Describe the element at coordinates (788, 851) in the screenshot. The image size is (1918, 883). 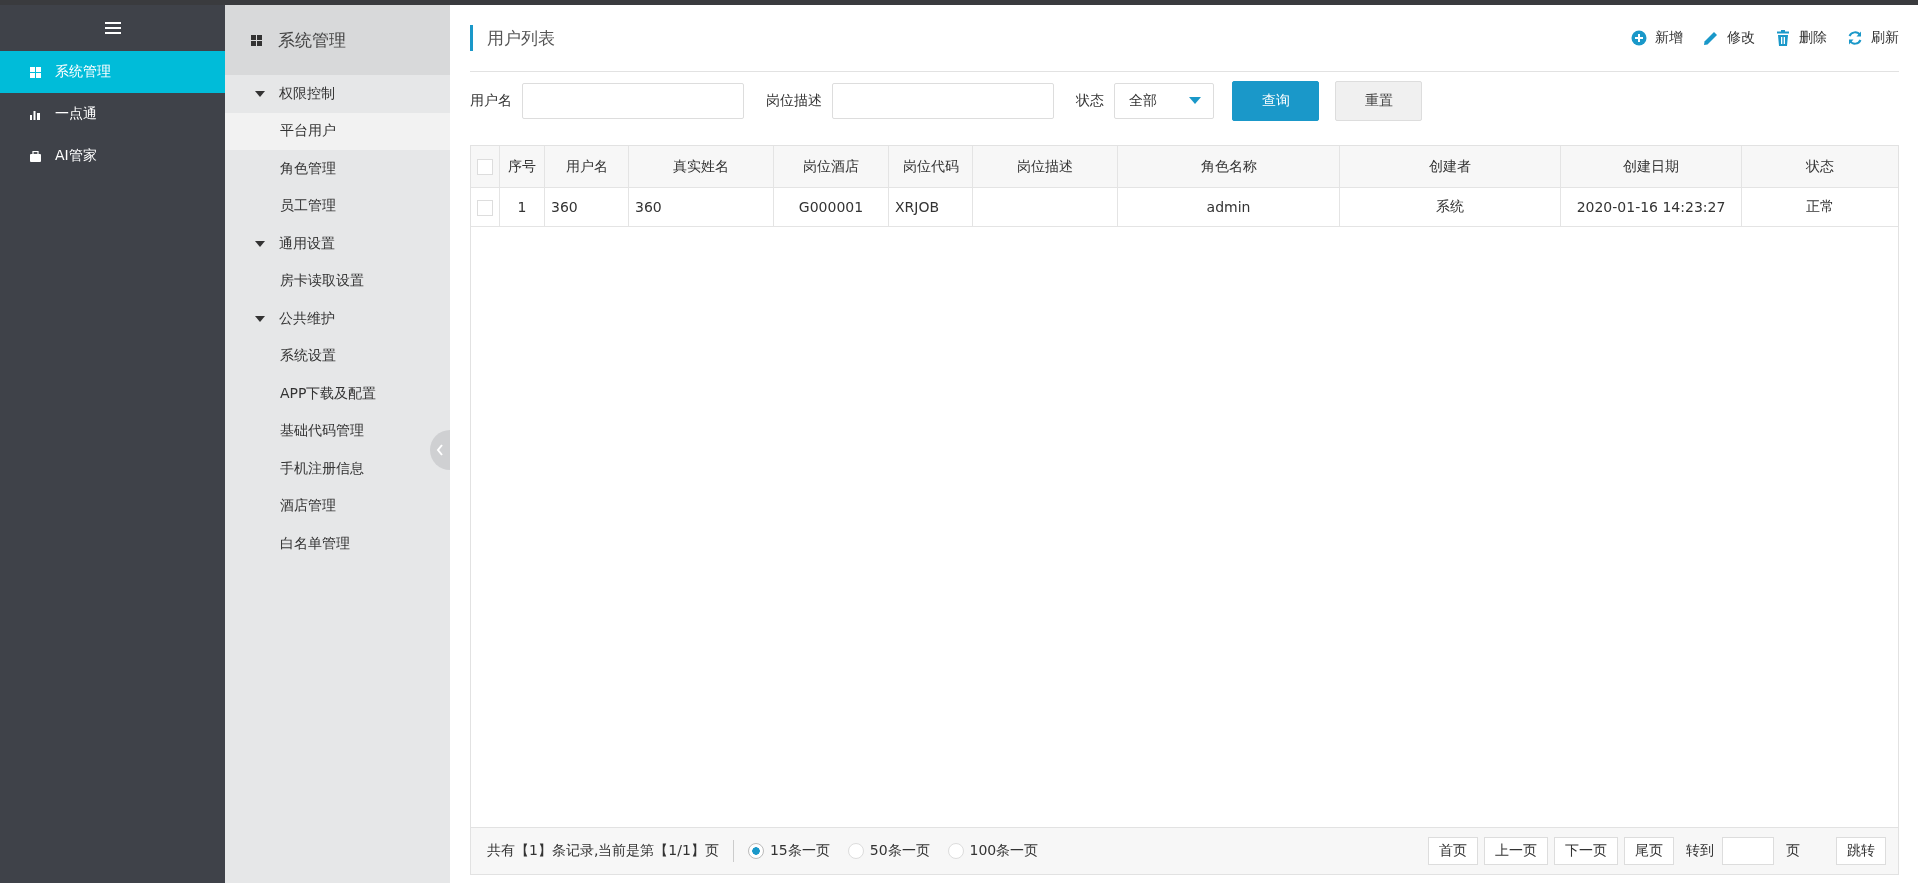
I see `page-size-option: 15条一页` at that location.